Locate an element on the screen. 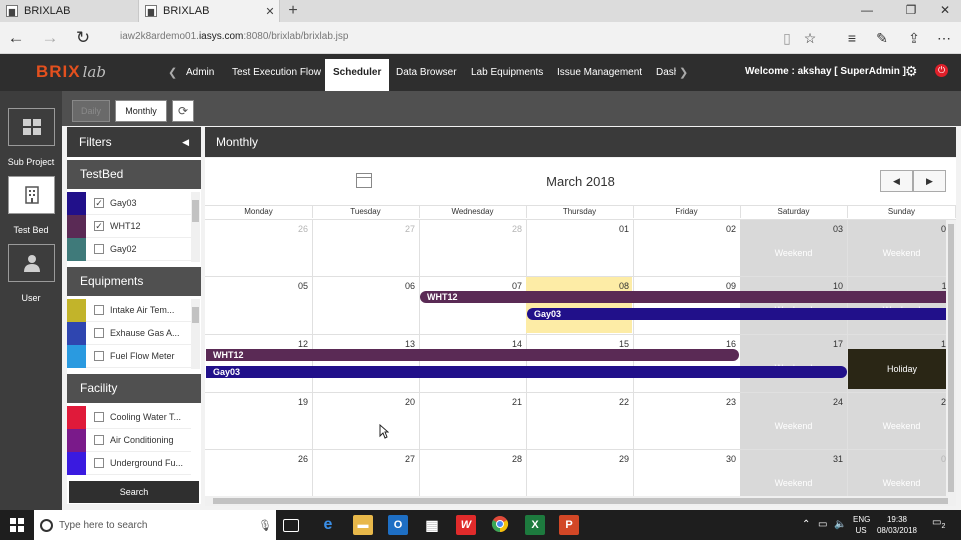  nav-lab-equipments: Lab Equipments is located at coordinates (507, 72).